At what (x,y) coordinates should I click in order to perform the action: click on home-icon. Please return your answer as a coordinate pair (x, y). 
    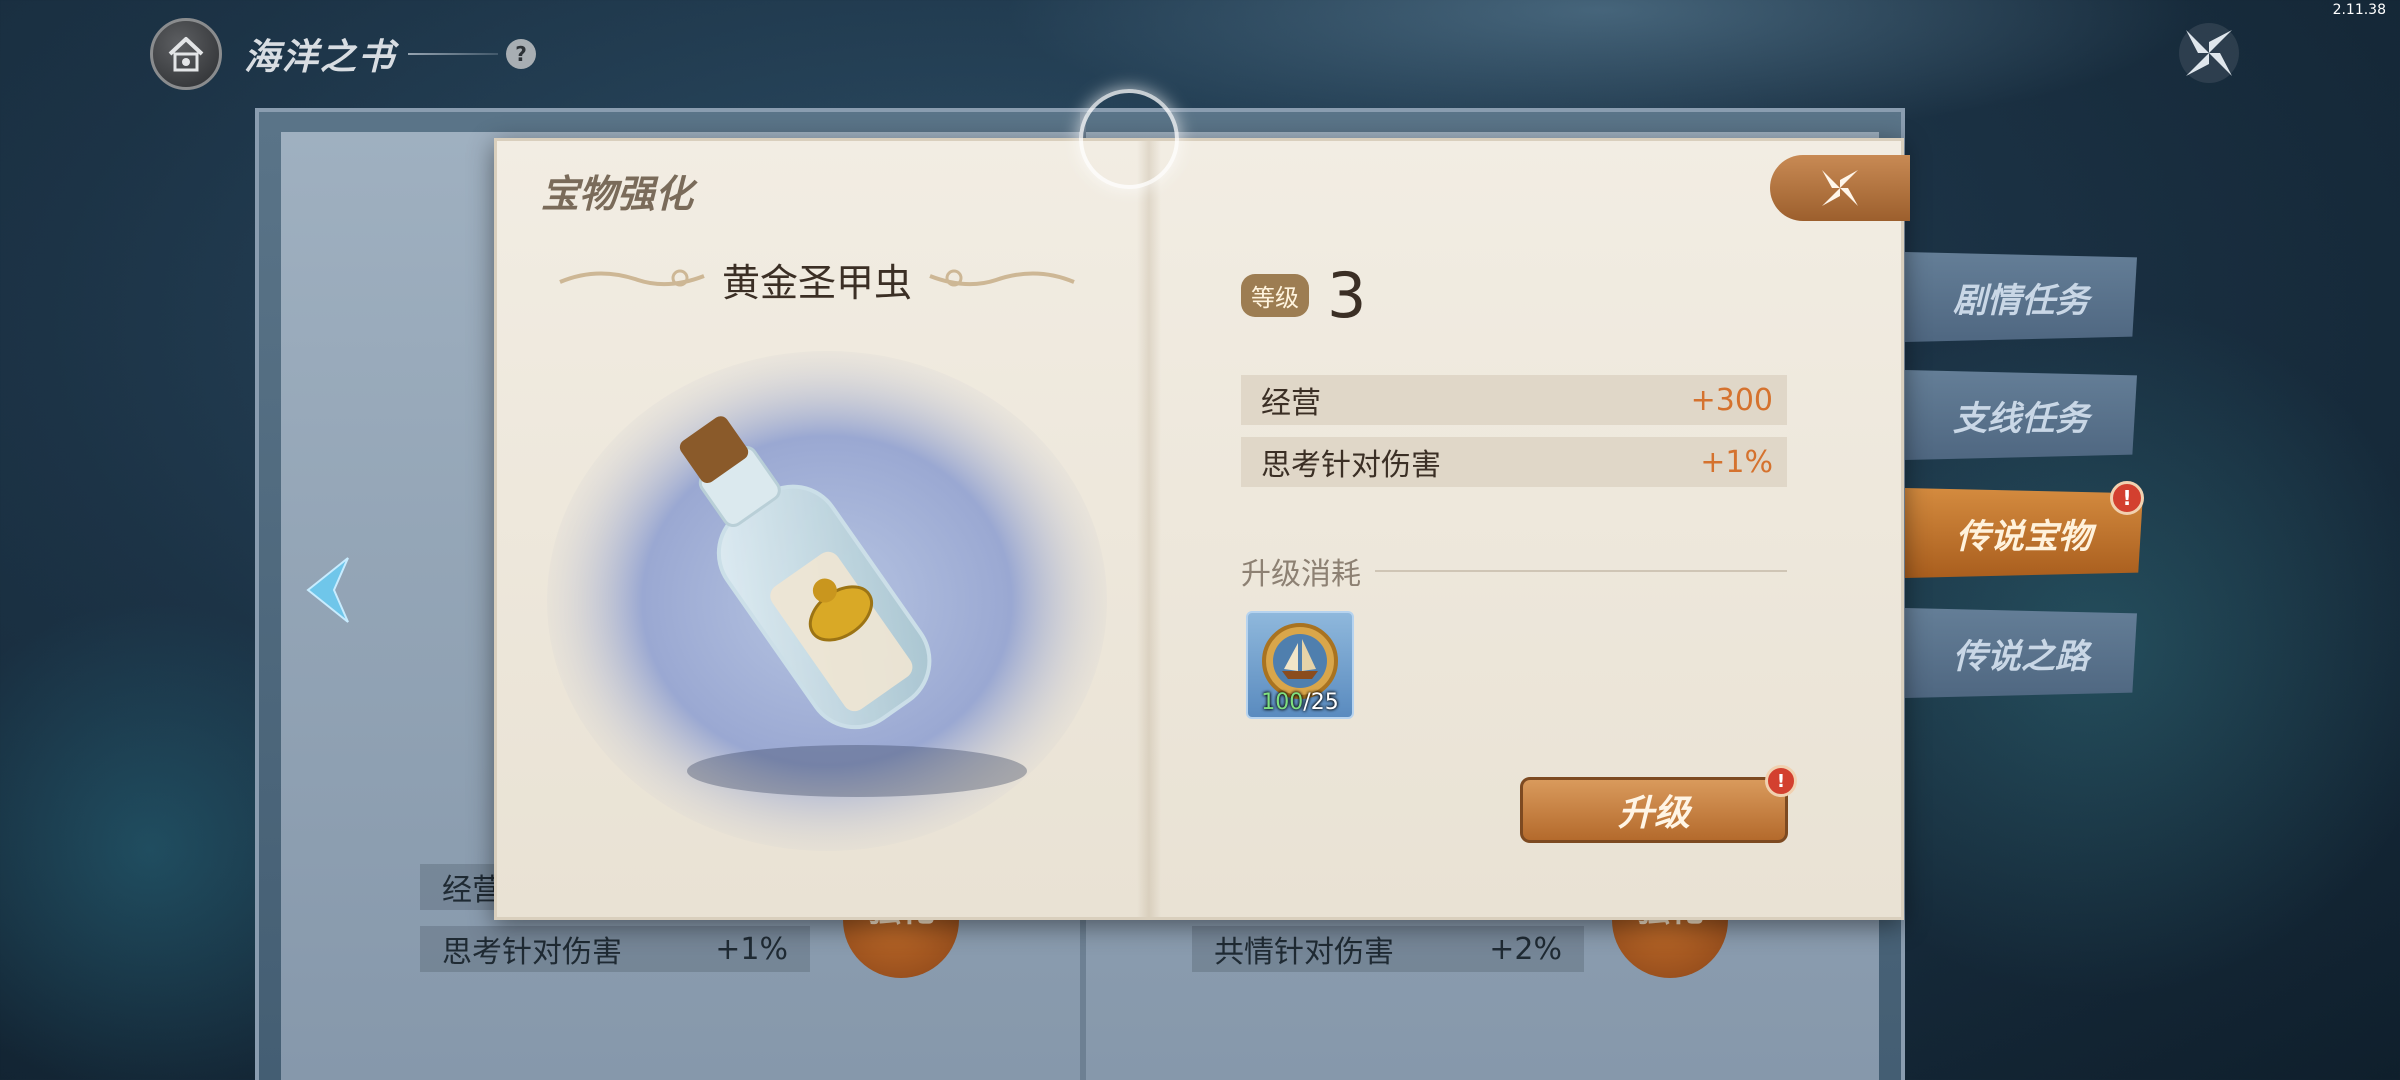
    Looking at the image, I should click on (186, 54).